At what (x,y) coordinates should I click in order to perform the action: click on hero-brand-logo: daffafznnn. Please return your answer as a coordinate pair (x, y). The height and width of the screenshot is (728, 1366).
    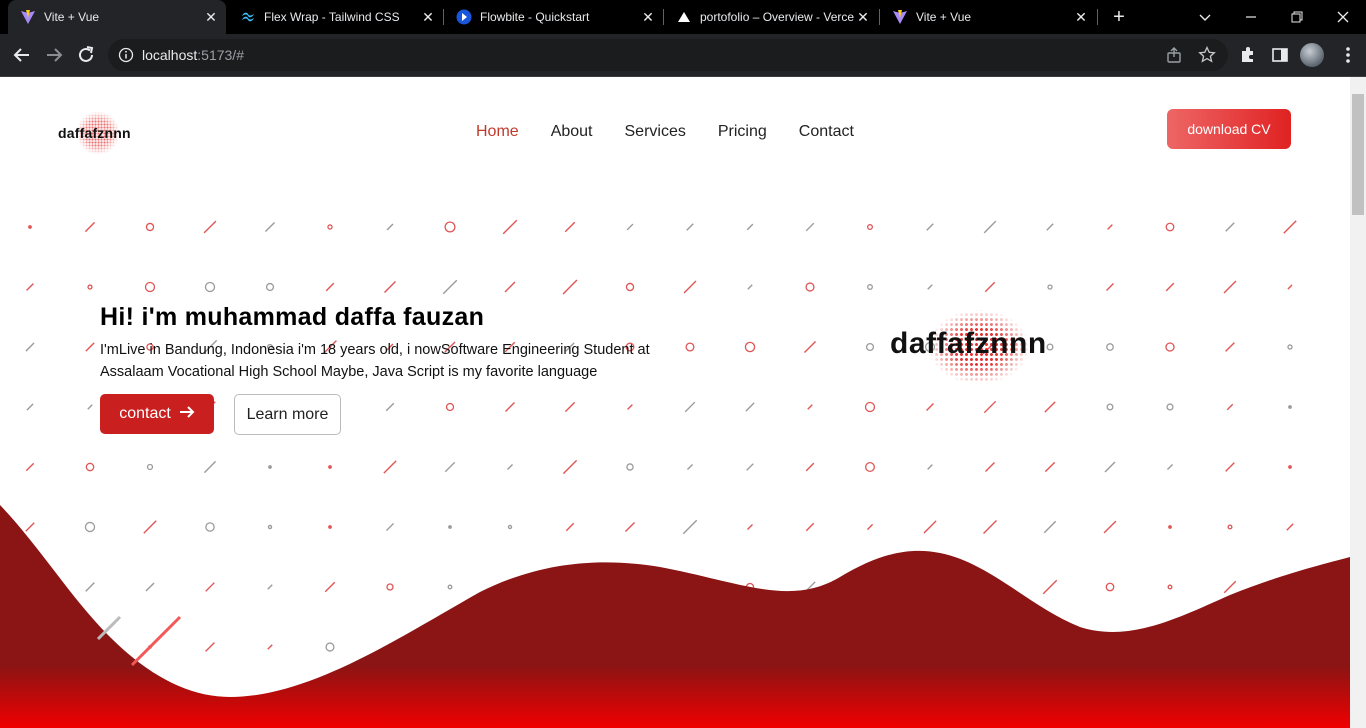
    Looking at the image, I should click on (978, 347).